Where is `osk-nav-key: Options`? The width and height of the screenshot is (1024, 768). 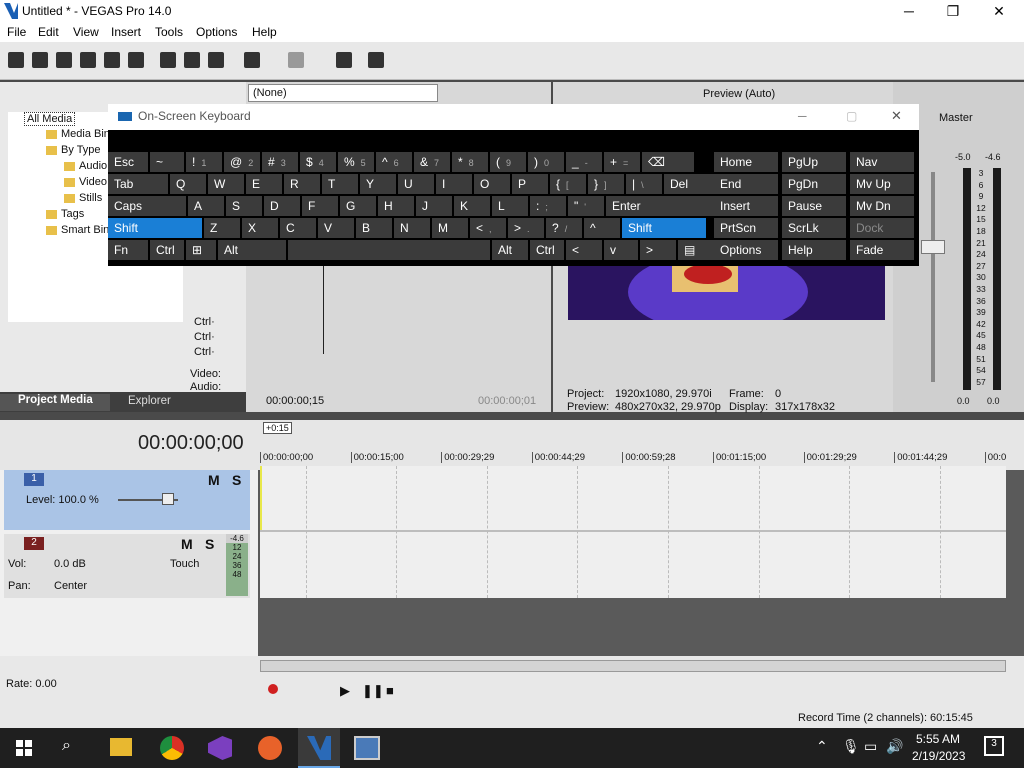 osk-nav-key: Options is located at coordinates (746, 250).